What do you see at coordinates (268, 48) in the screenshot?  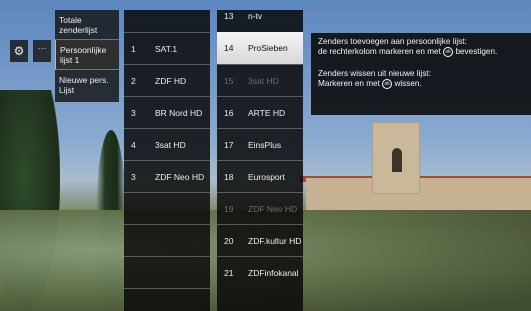 I see `channel-name: ProSieben` at bounding box center [268, 48].